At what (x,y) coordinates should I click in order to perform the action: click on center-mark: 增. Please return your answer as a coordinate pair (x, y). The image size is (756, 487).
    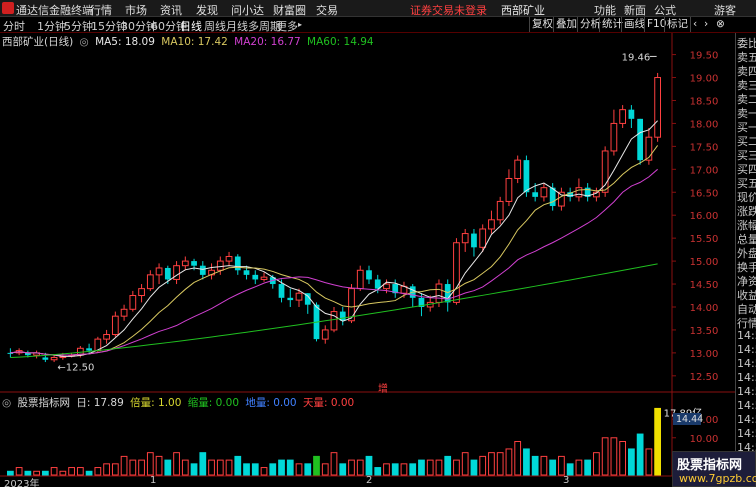
    Looking at the image, I should click on (383, 388).